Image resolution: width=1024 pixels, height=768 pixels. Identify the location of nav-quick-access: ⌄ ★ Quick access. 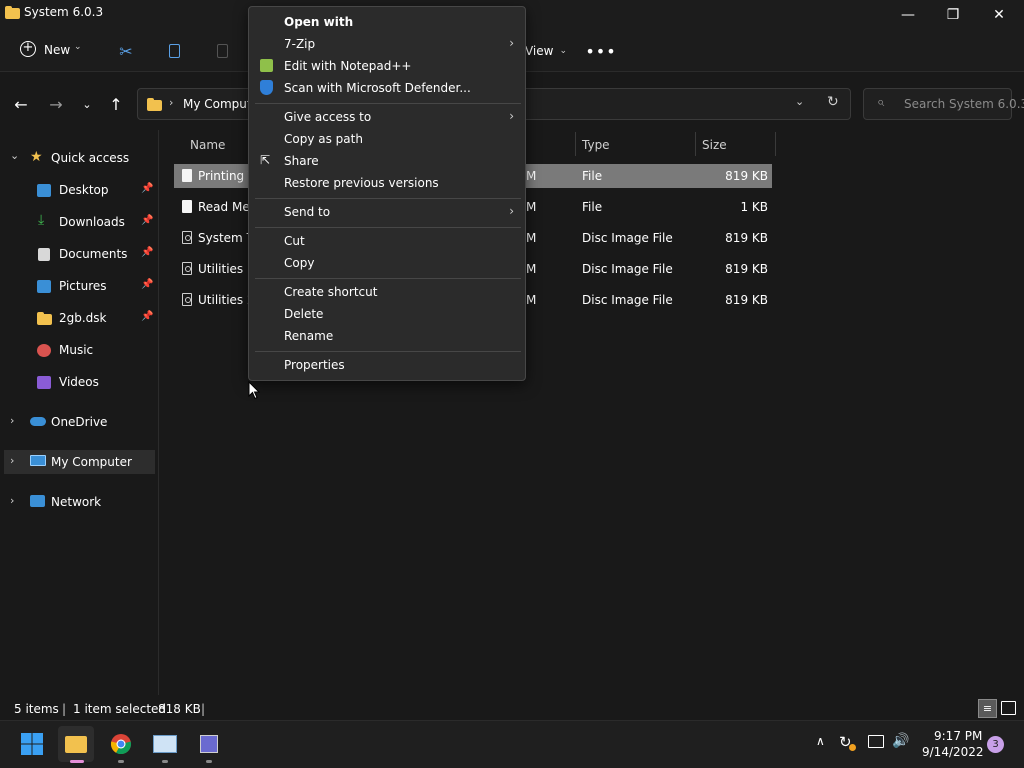
(79, 158).